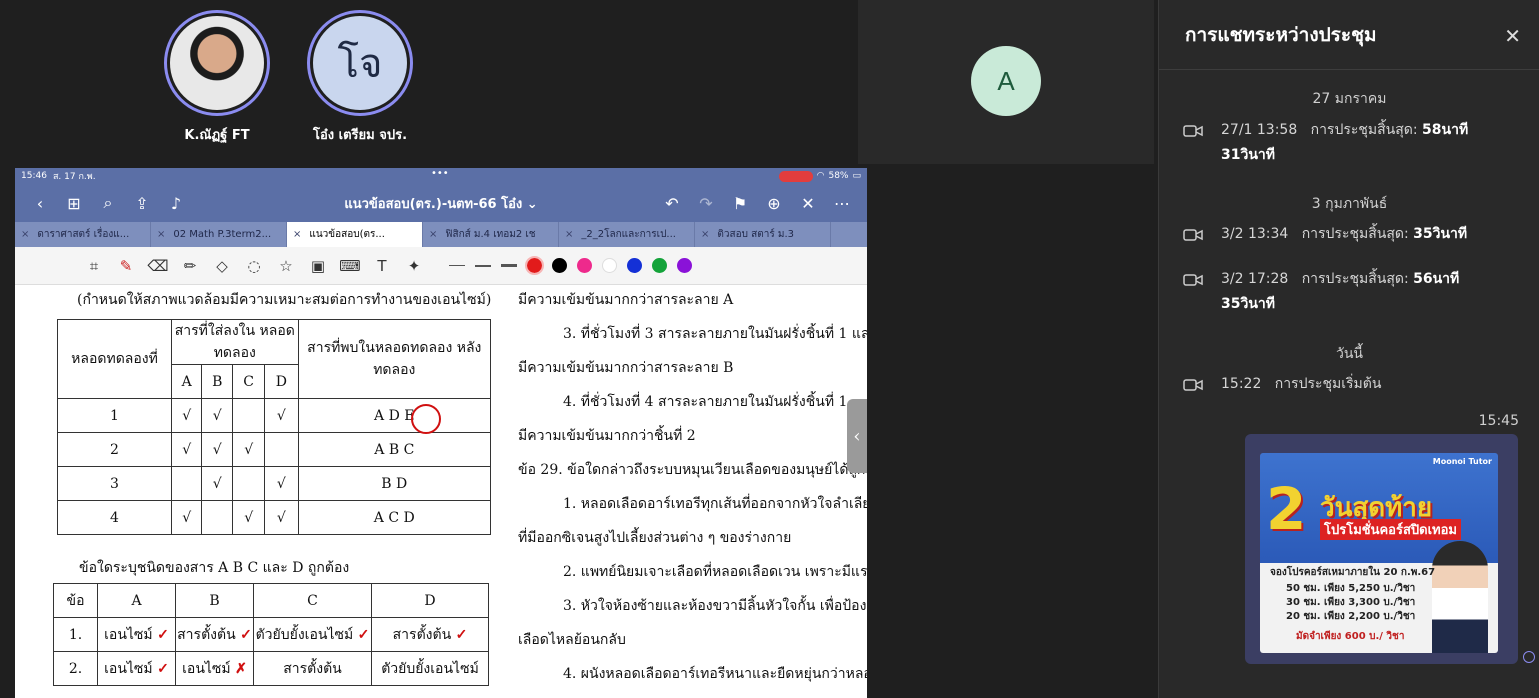 The image size is (1539, 698). What do you see at coordinates (350, 266) in the screenshot?
I see `keyboard-icon: ⌨` at bounding box center [350, 266].